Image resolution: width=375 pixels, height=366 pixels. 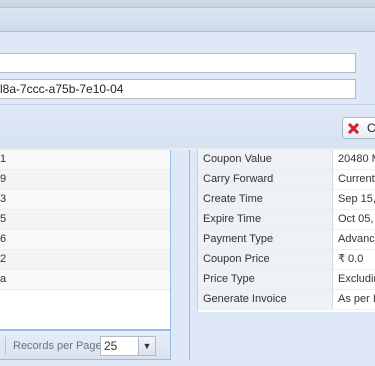 What do you see at coordinates (356, 299) in the screenshot?
I see `property-value: As per I` at bounding box center [356, 299].